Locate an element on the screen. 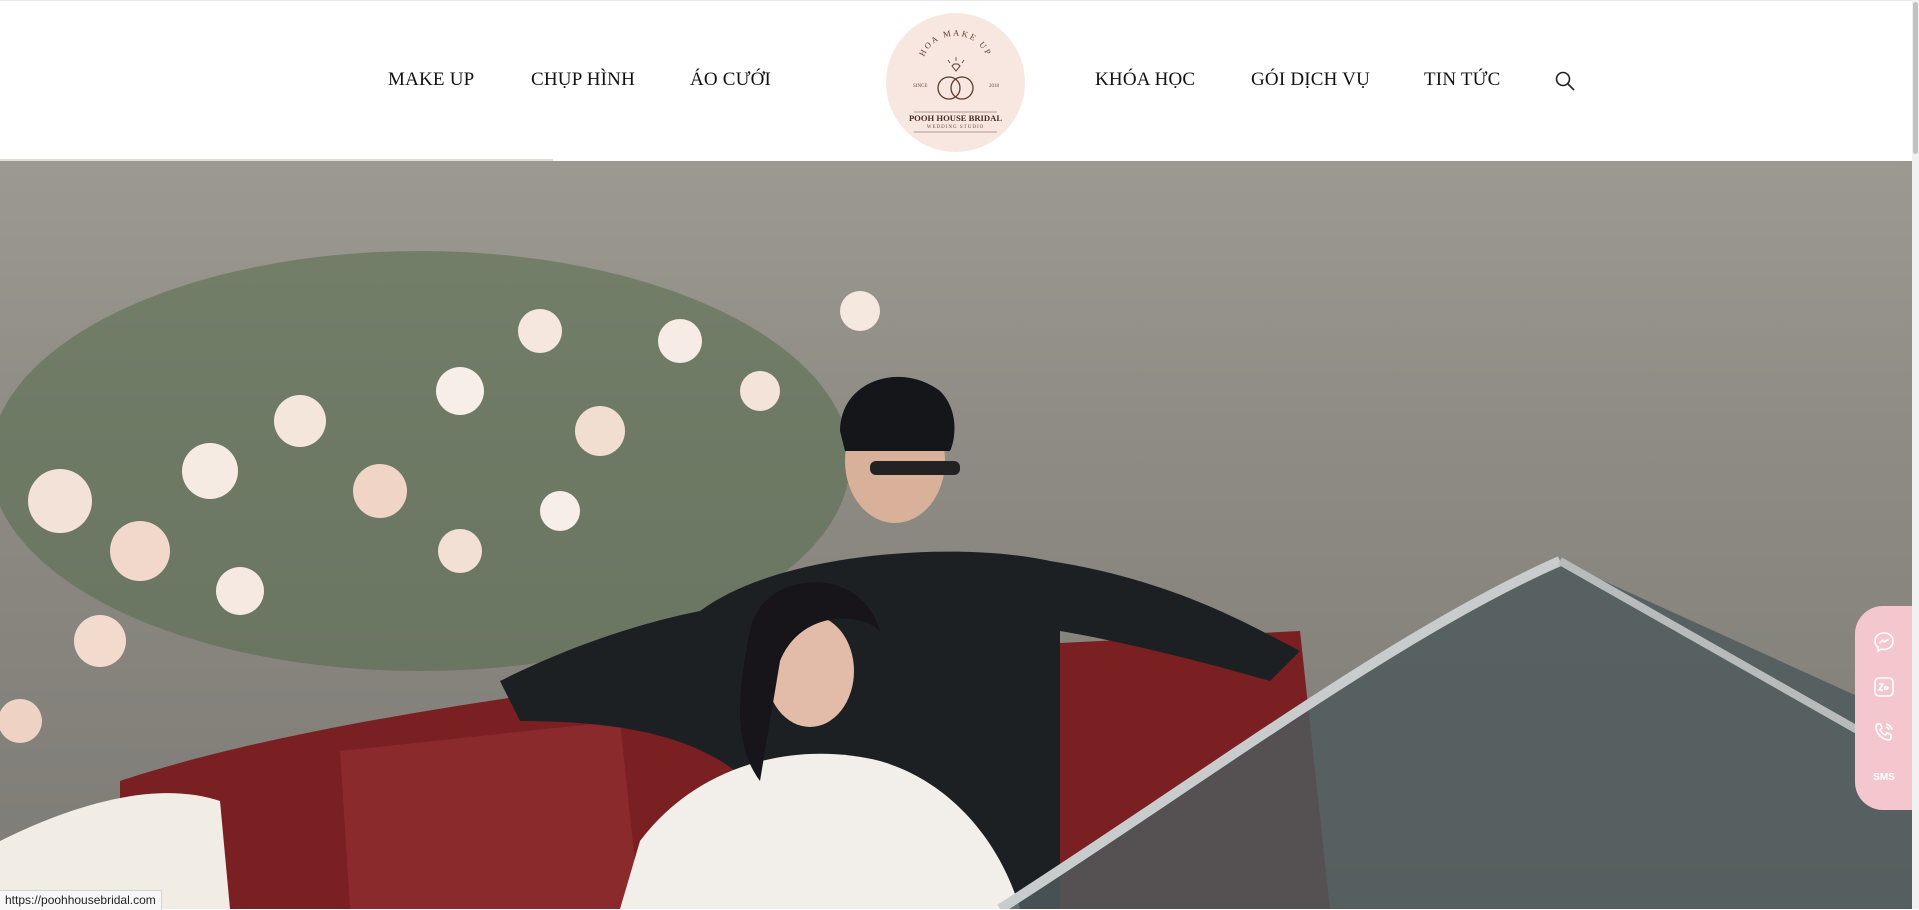 The image size is (1919, 910). nav-khoa-hoc: KHÓA HỌC is located at coordinates (1145, 80).